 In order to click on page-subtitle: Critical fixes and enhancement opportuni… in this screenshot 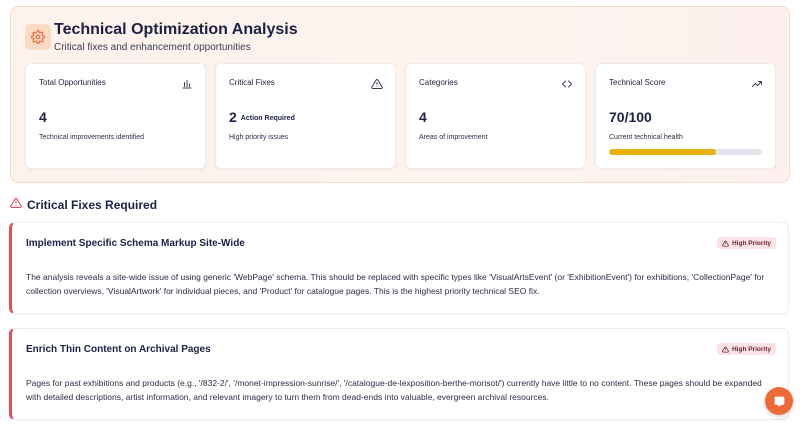, I will do `click(152, 47)`.